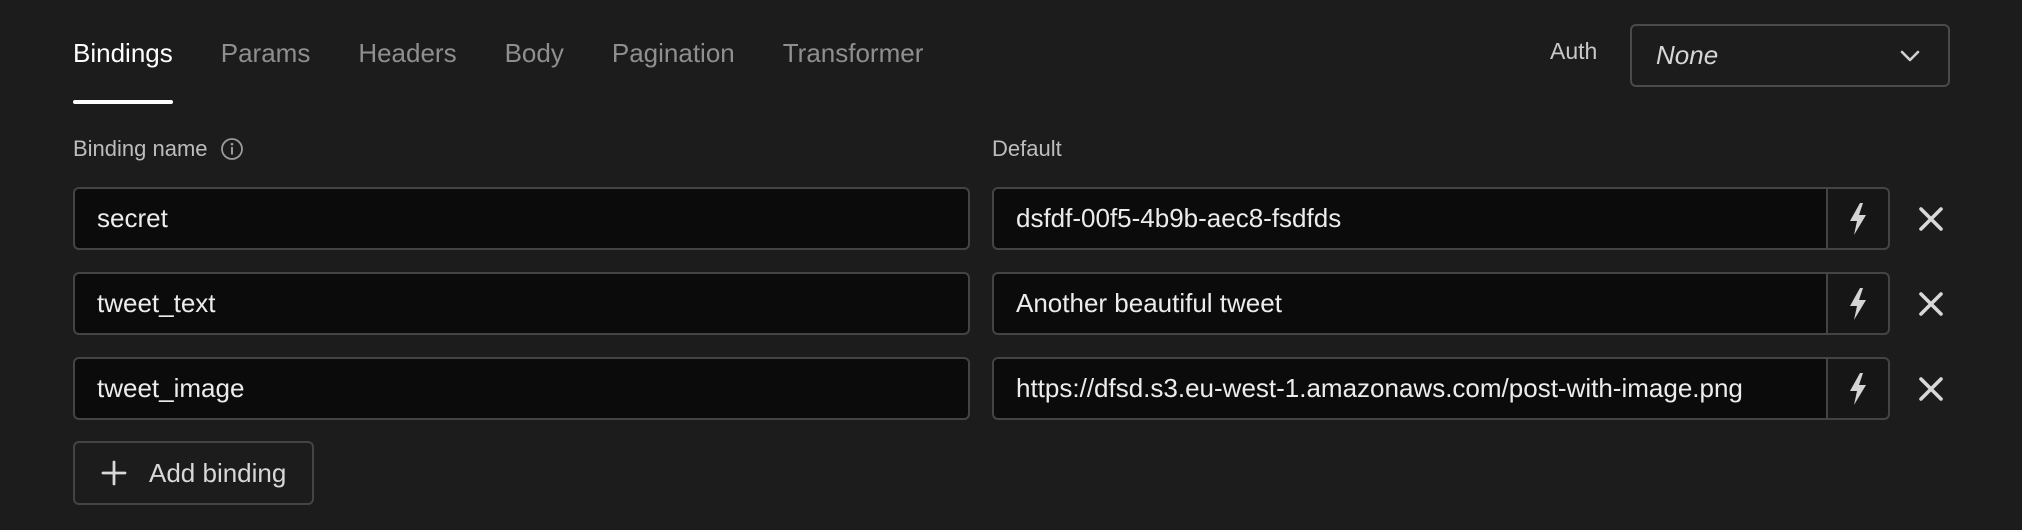  I want to click on default-label: Default, so click(1027, 148).